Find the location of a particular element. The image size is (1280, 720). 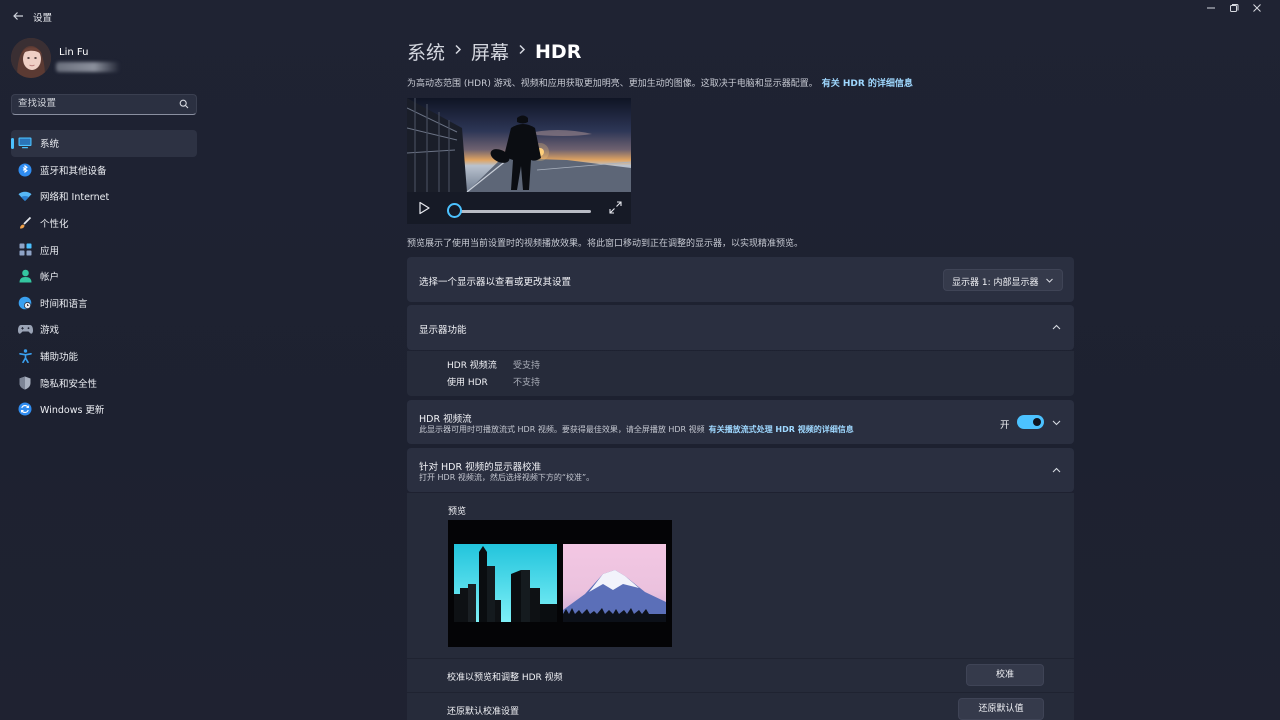

video-preview is located at coordinates (519, 145).